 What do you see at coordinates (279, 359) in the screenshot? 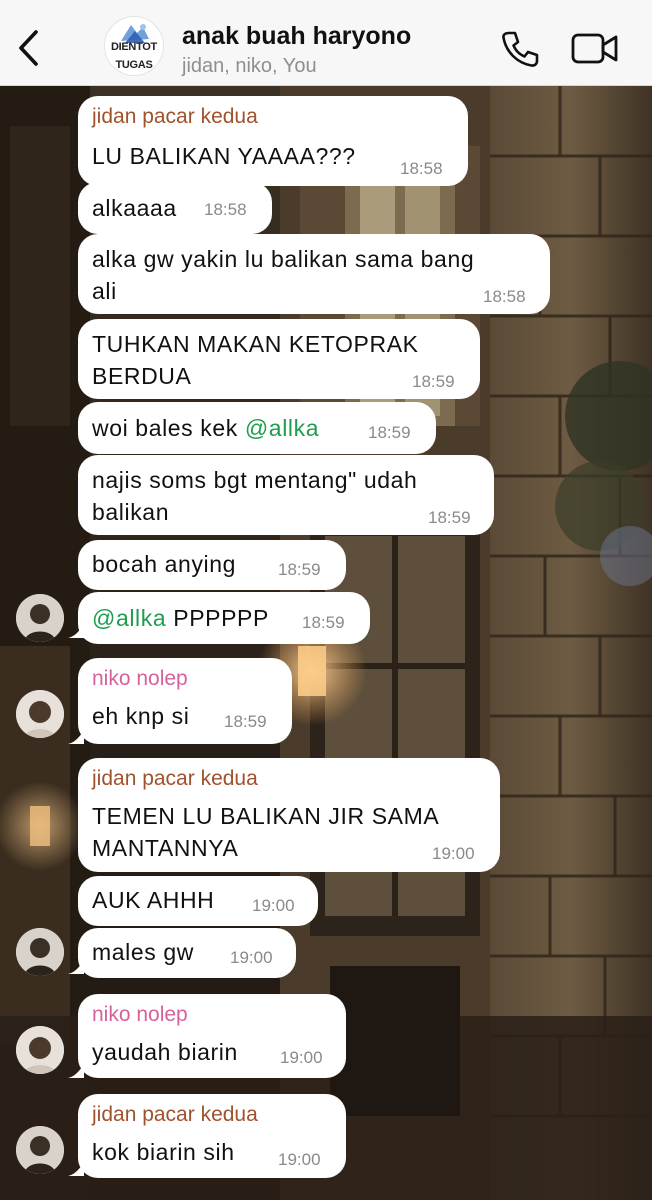
I see `message-bubble: TUHKAN MAKAN KETOPRAK BERDUA 18:59` at bounding box center [279, 359].